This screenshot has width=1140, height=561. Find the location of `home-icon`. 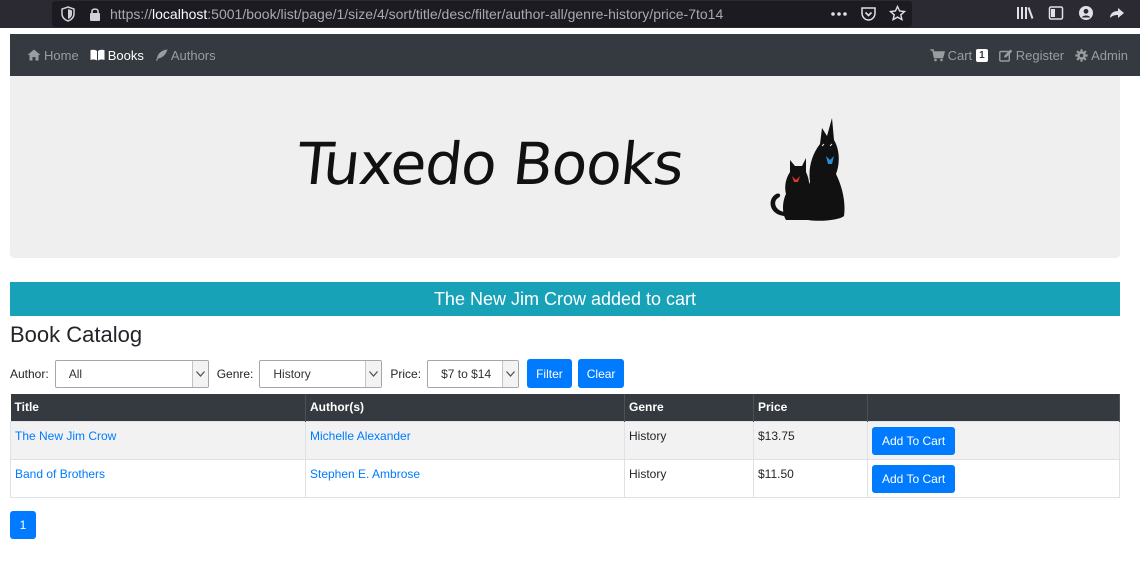

home-icon is located at coordinates (34, 55).